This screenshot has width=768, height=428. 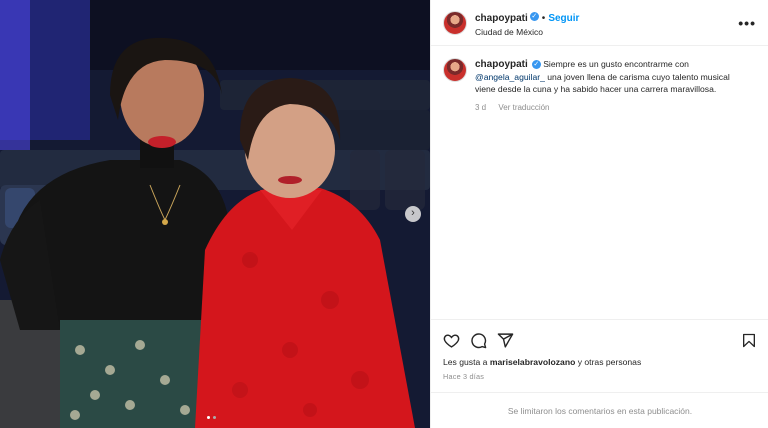 What do you see at coordinates (501, 64) in the screenshot?
I see `caption-username: chapoypati` at bounding box center [501, 64].